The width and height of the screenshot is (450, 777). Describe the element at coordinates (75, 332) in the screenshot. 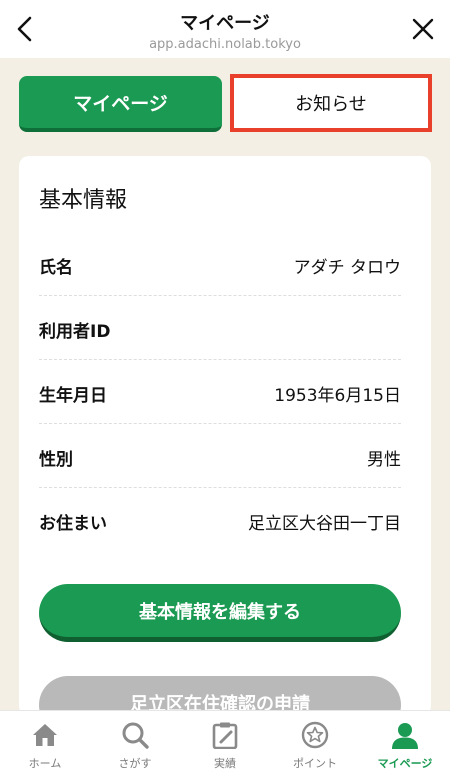

I see `info-label: 利用者ID` at that location.